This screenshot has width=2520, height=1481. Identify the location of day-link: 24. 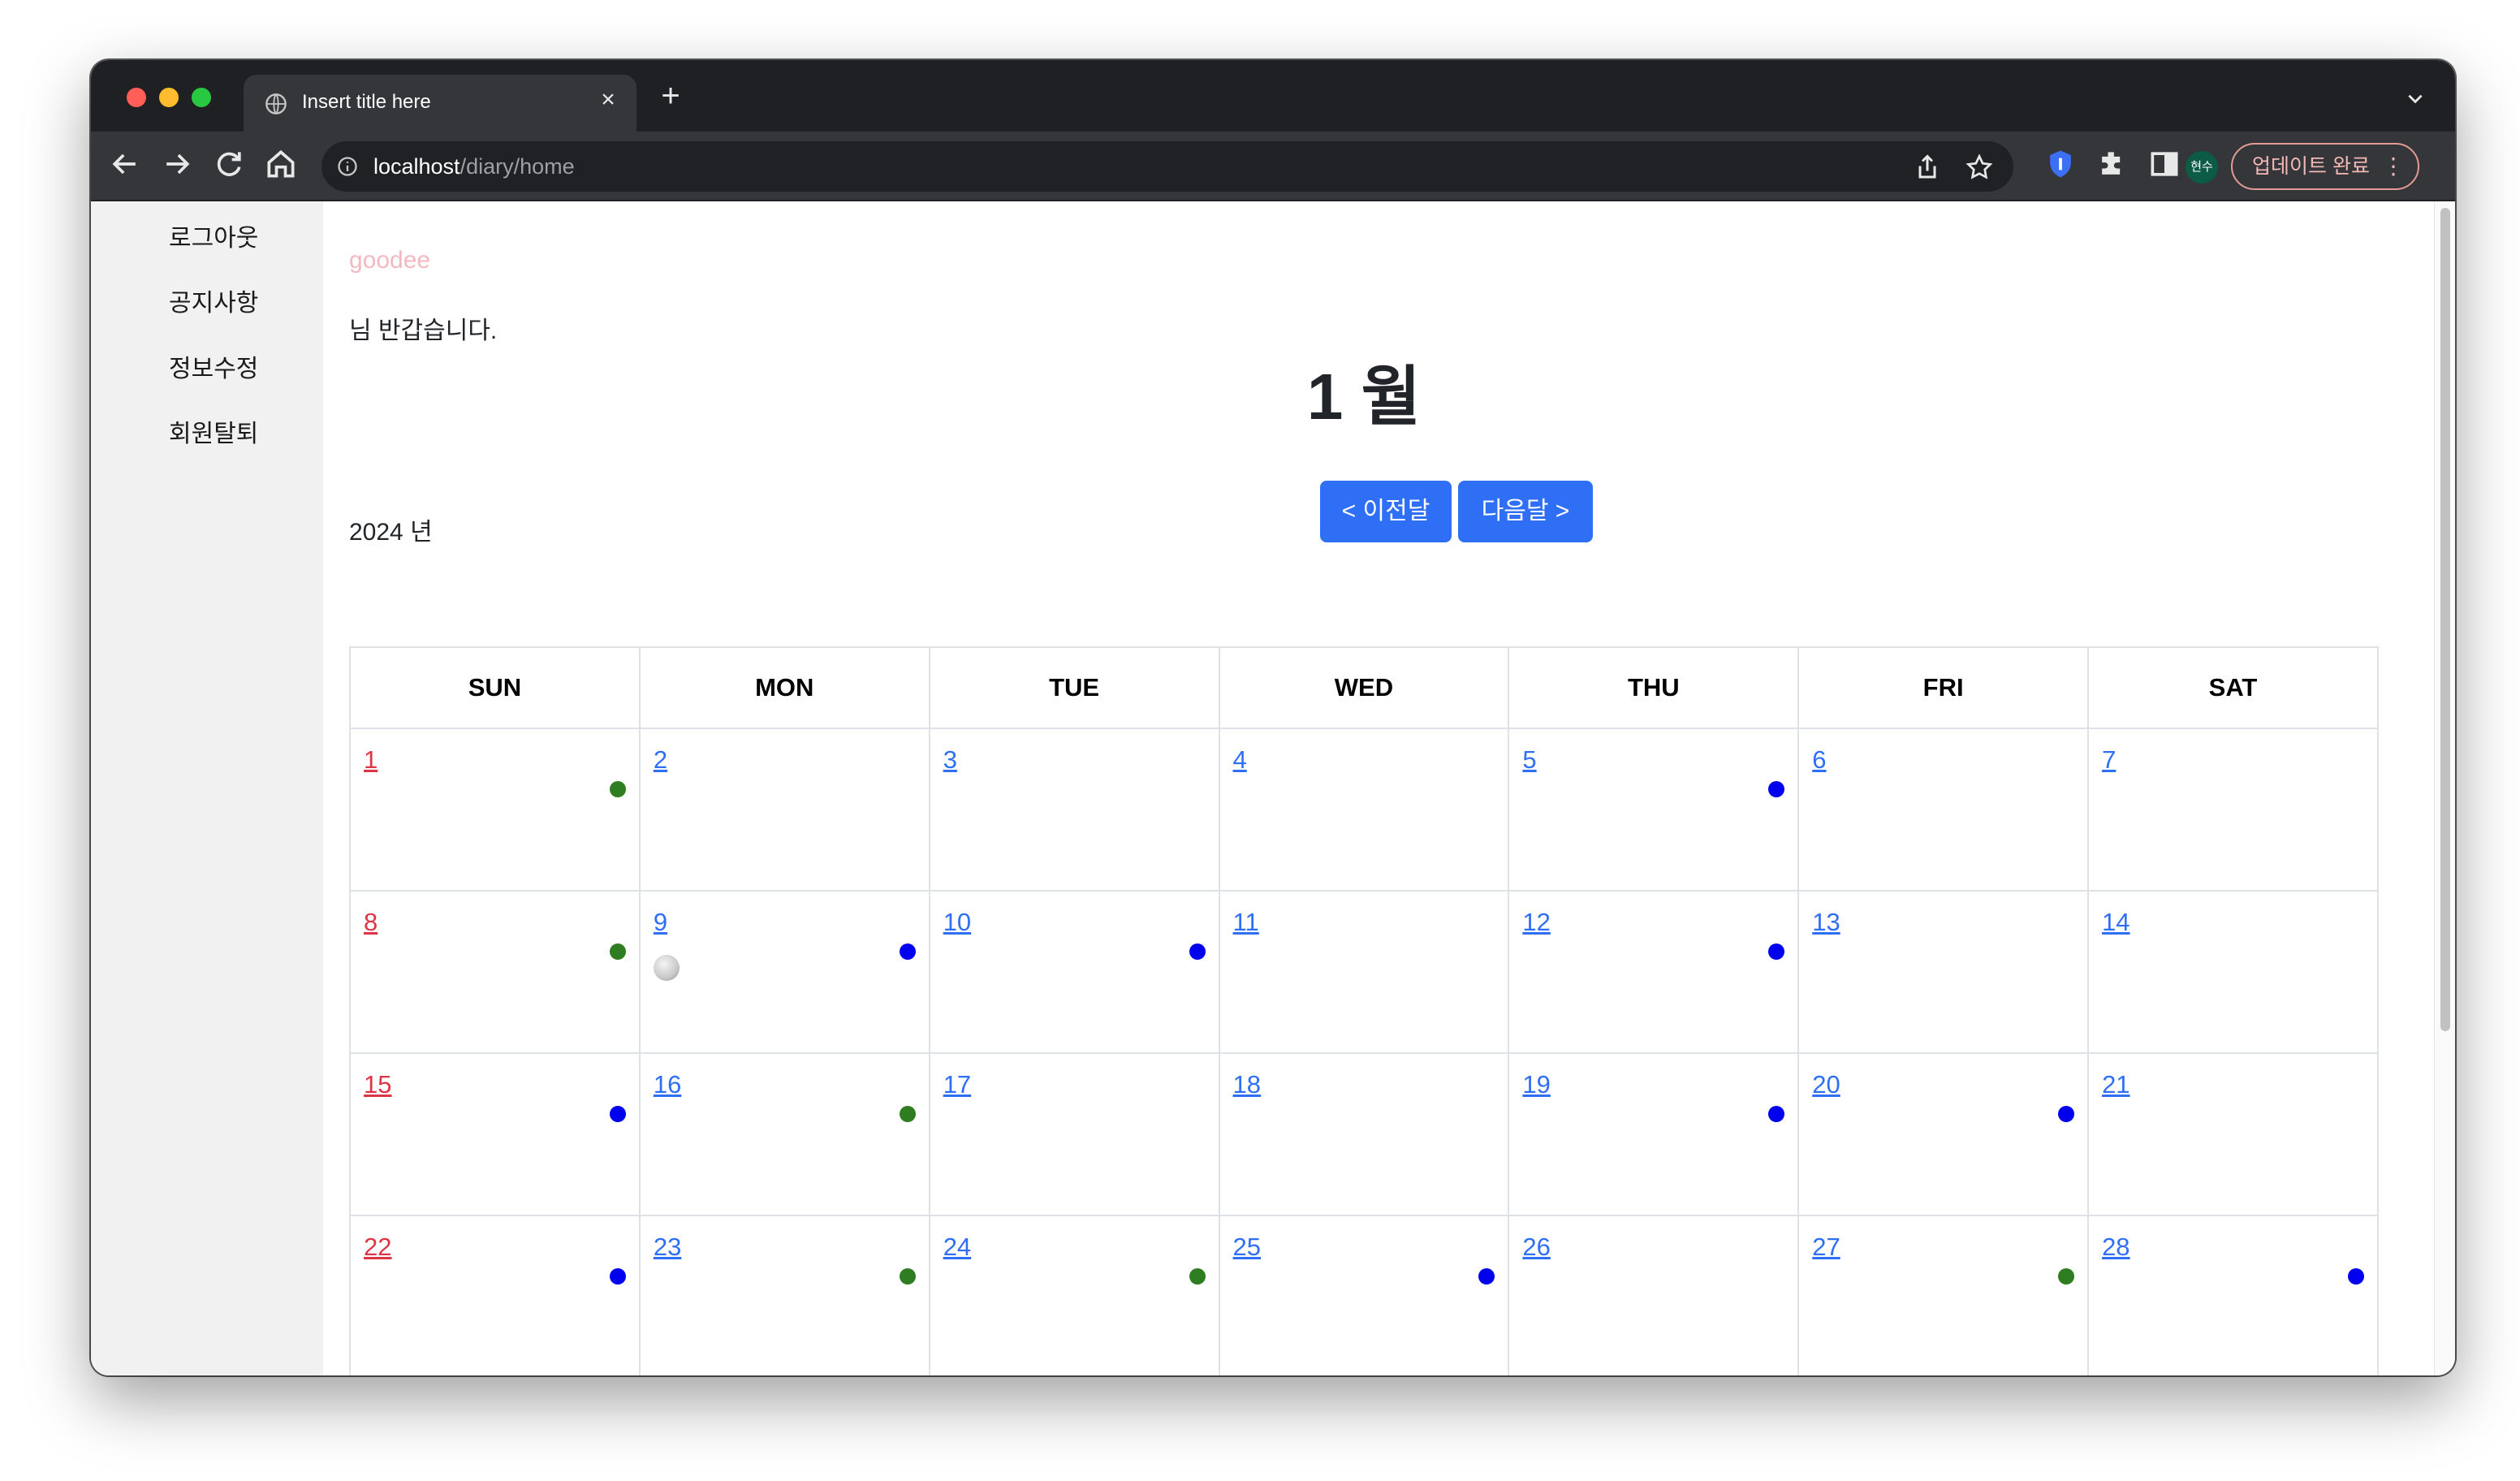
(957, 1247).